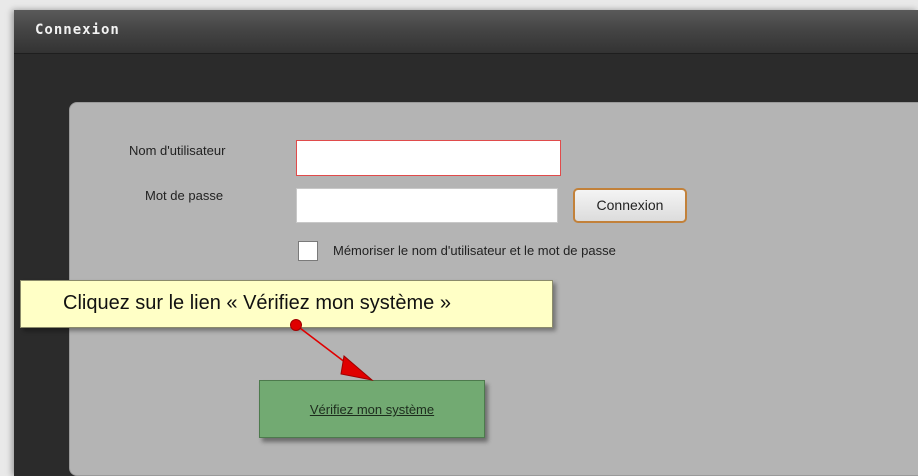  Describe the element at coordinates (428, 158) in the screenshot. I see `username-input` at that location.